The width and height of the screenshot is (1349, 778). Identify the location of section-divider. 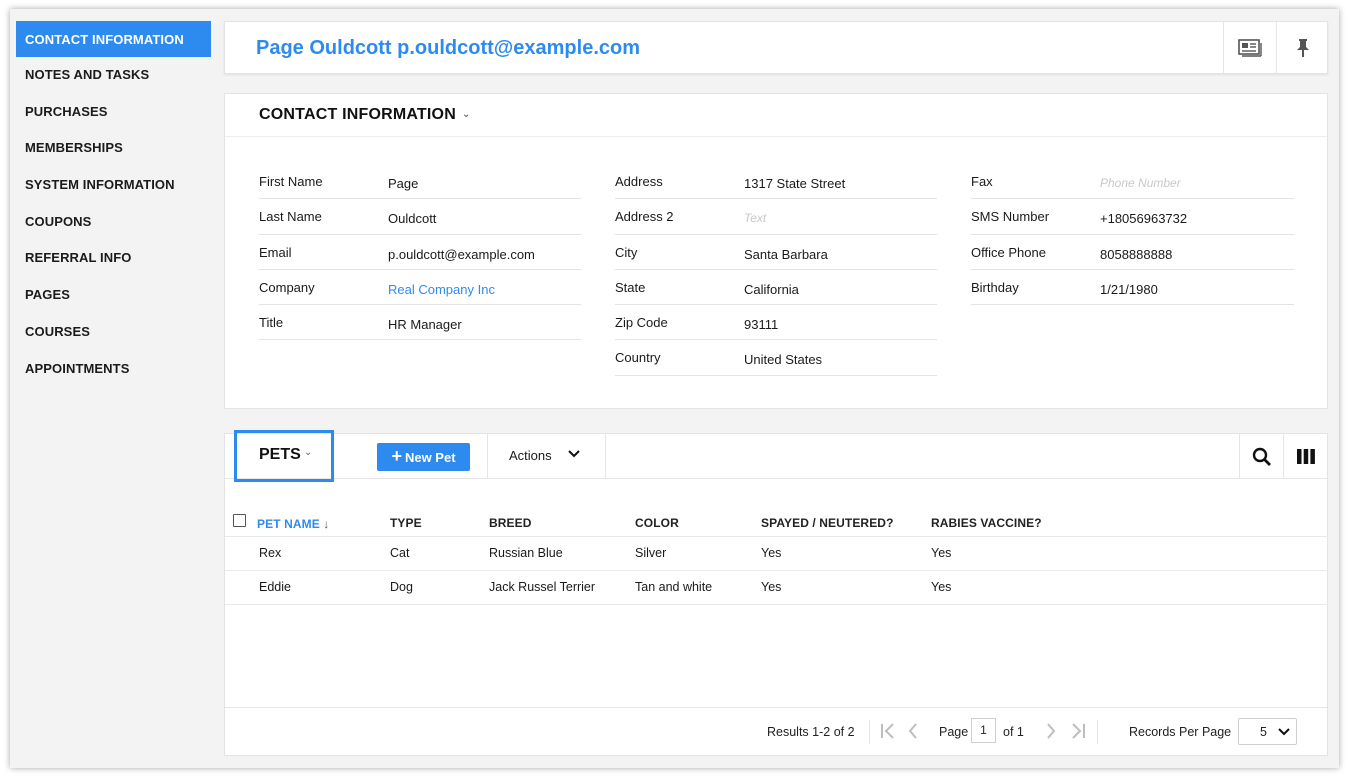
(776, 136).